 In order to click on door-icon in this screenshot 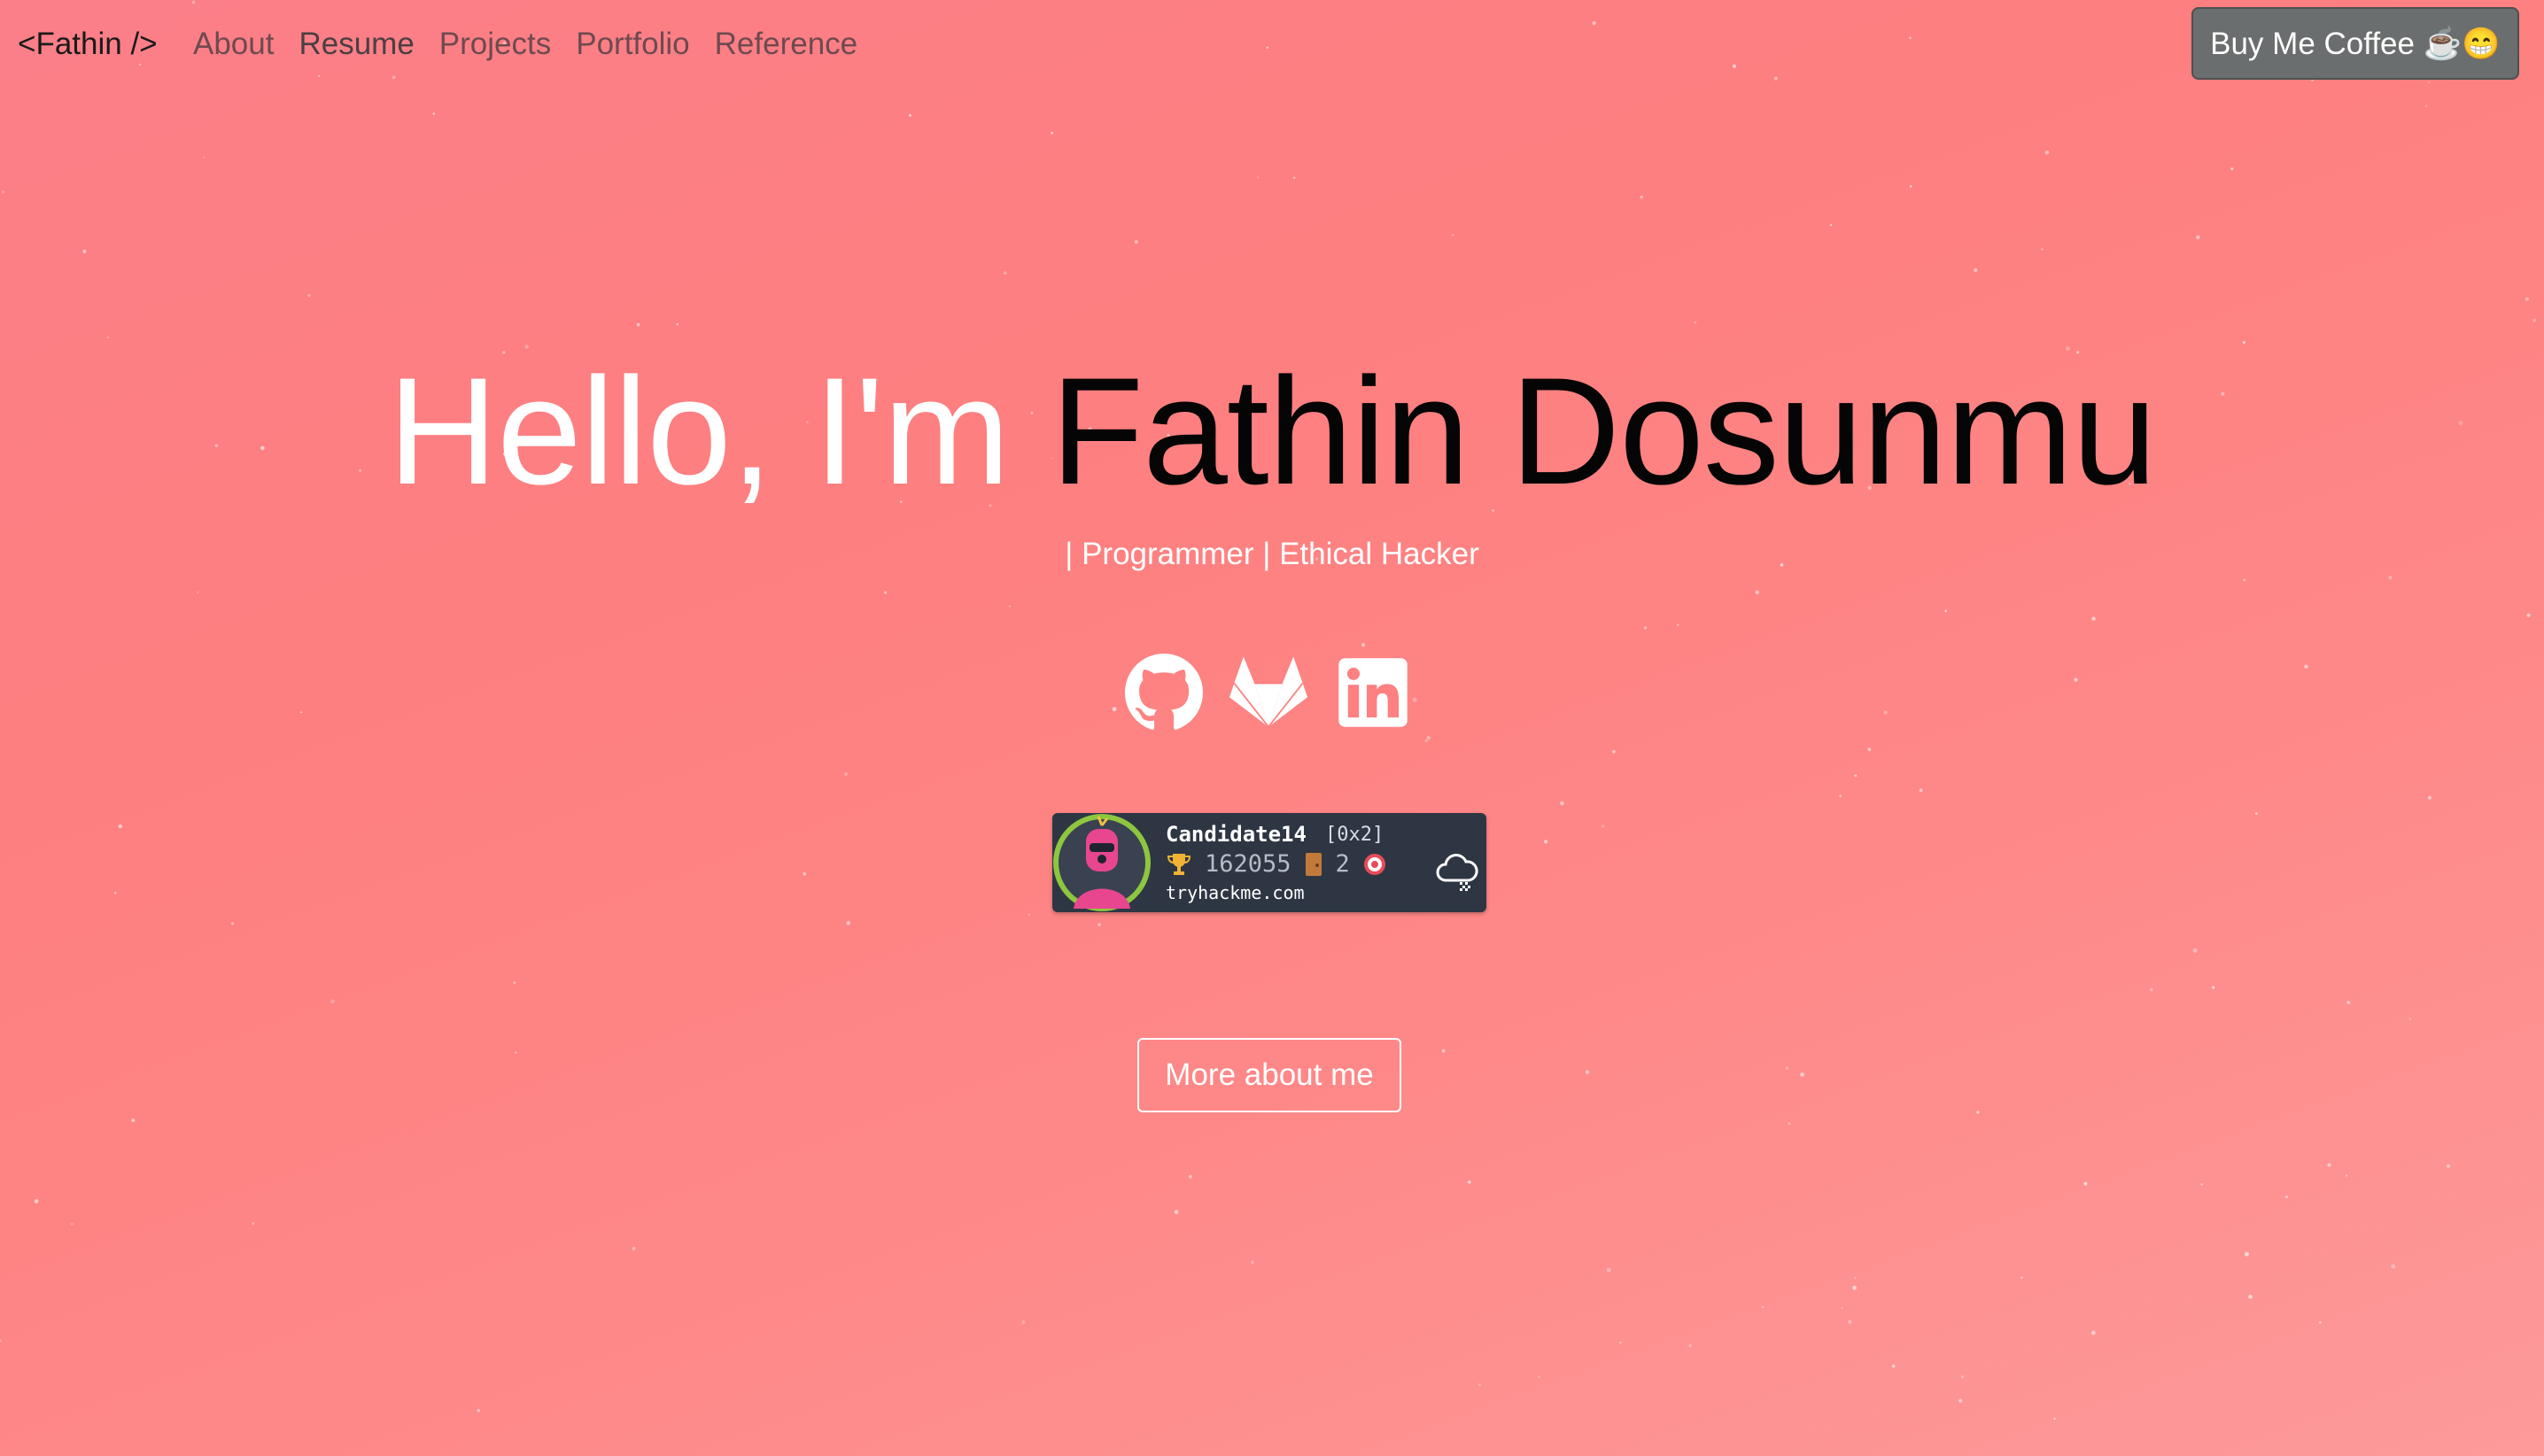, I will do `click(1313, 864)`.